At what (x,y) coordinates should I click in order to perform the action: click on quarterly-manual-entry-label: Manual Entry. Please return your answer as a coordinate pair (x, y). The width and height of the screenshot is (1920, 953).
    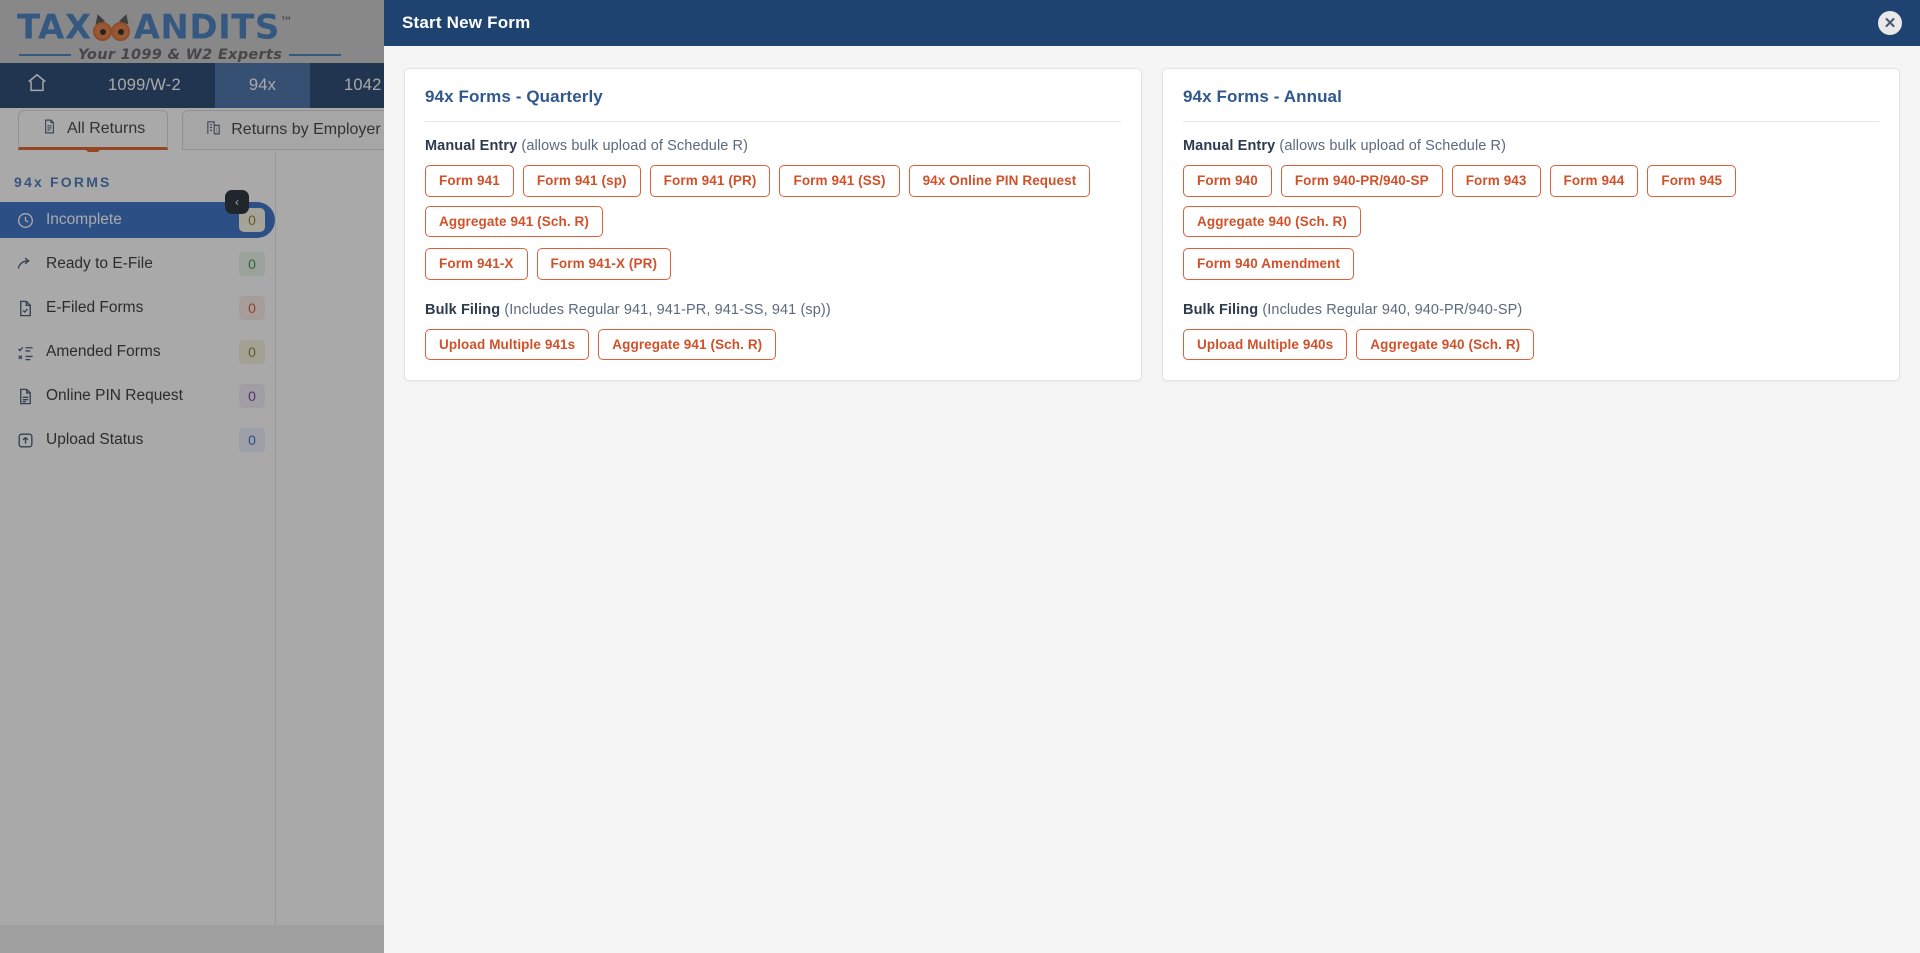
    Looking at the image, I should click on (471, 146).